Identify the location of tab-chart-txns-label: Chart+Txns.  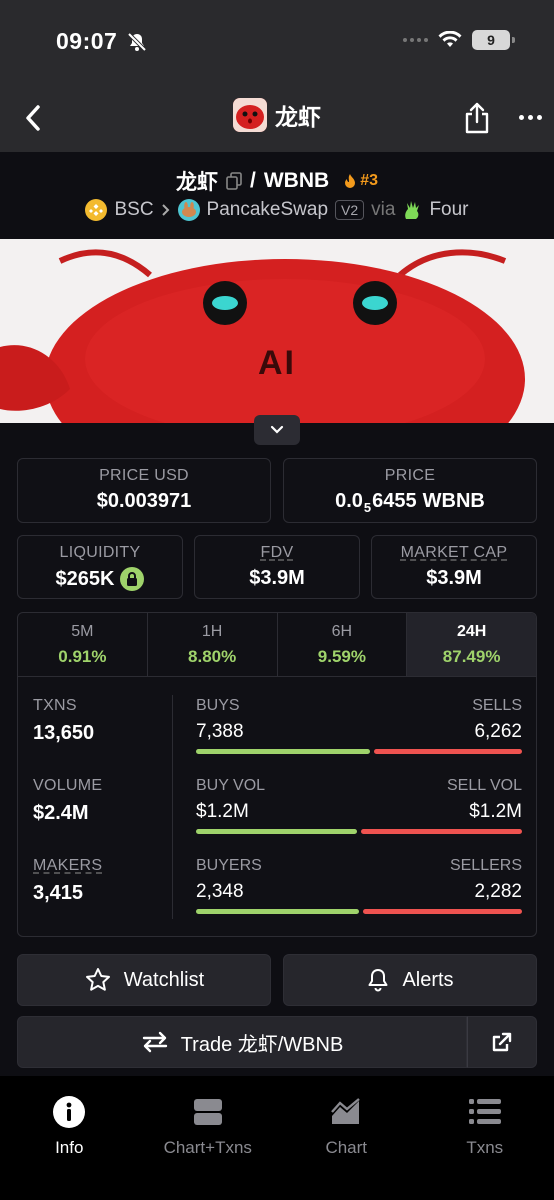
(207, 1147).